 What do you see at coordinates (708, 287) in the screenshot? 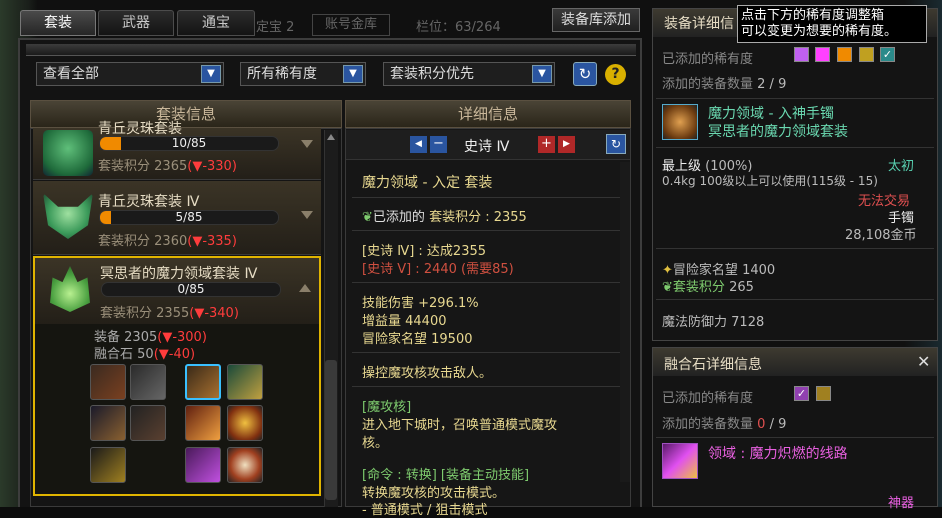
I see `set-score-line: ❦套装积分 265` at bounding box center [708, 287].